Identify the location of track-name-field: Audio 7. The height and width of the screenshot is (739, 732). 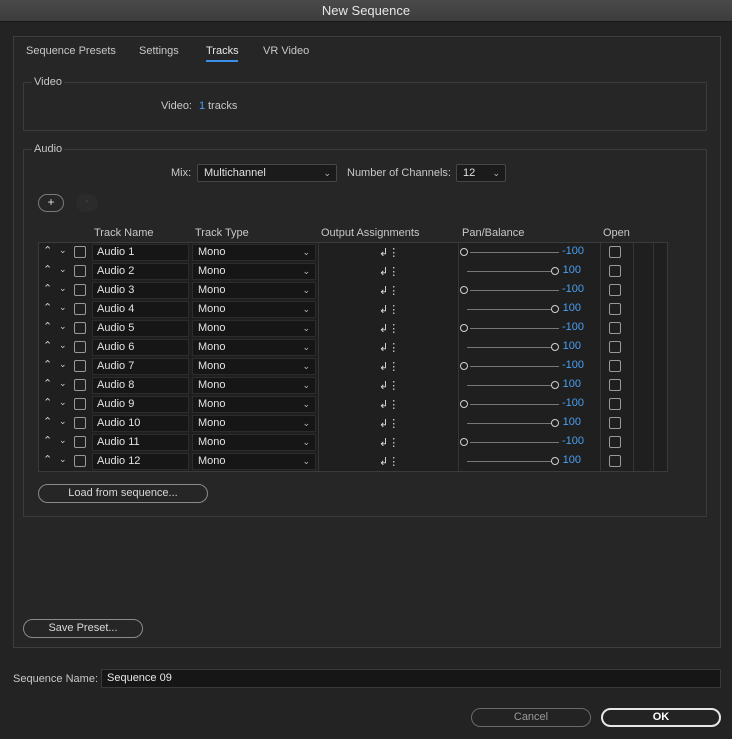
(140, 366).